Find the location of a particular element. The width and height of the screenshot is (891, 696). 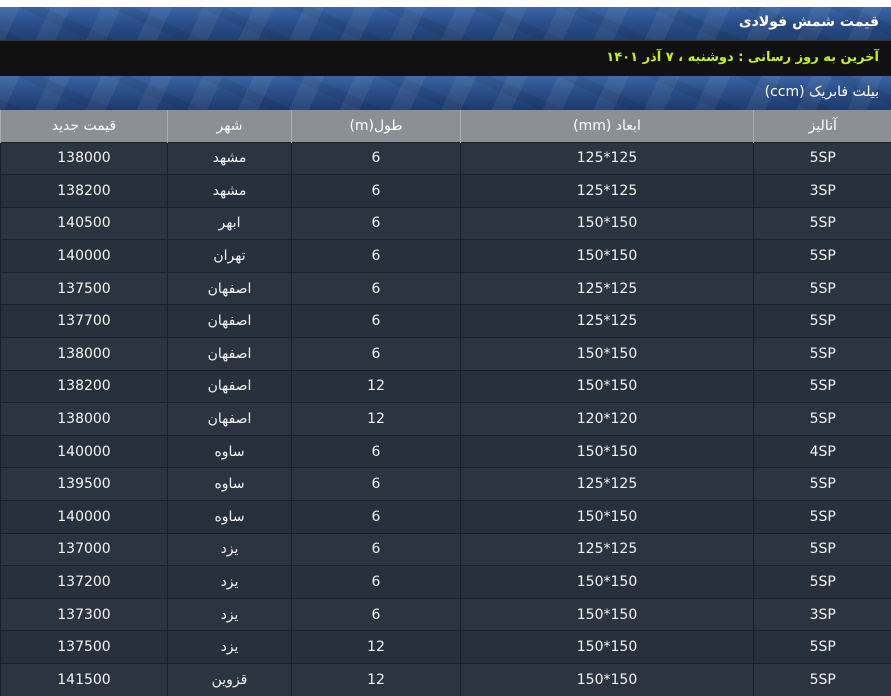

table-row: 5SP 150*150 12 اصفهان 138200 is located at coordinates (445, 386).